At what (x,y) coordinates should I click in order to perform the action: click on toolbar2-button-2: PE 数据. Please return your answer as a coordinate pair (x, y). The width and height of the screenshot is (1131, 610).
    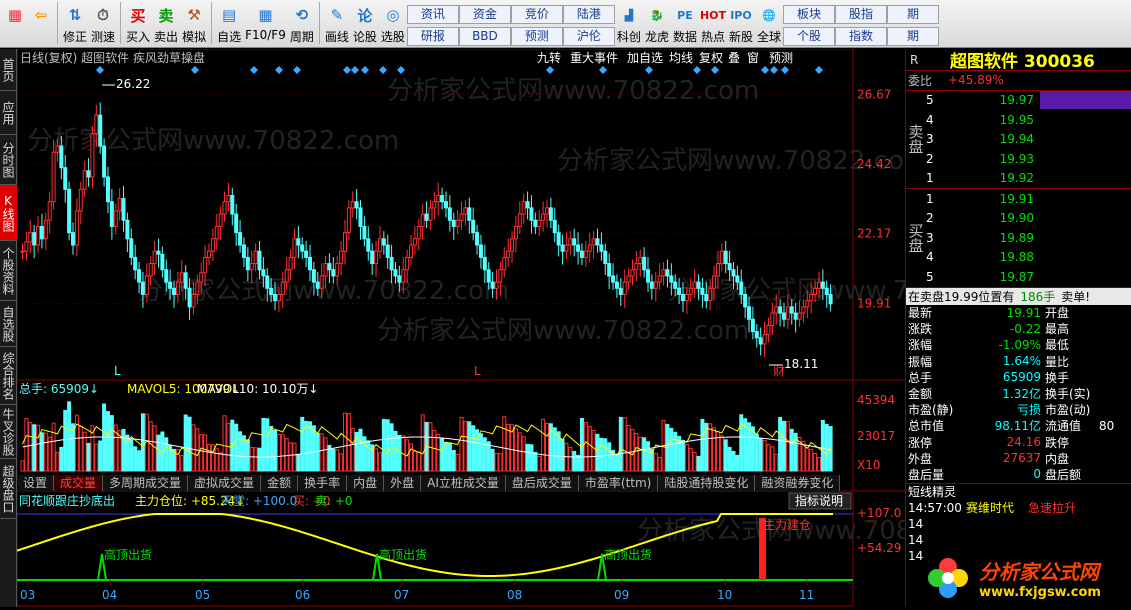
    Looking at the image, I should click on (685, 24).